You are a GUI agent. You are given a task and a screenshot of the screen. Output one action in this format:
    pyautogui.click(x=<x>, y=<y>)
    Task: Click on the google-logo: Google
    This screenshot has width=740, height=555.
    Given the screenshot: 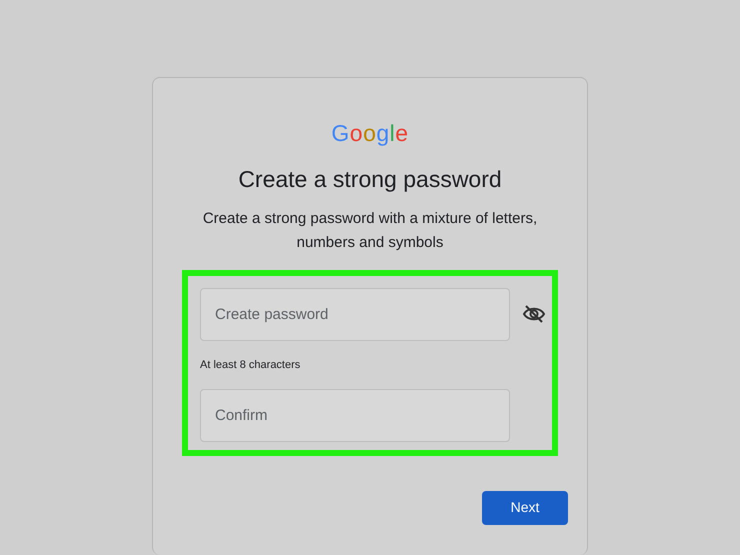 What is the action you would take?
    pyautogui.click(x=370, y=133)
    